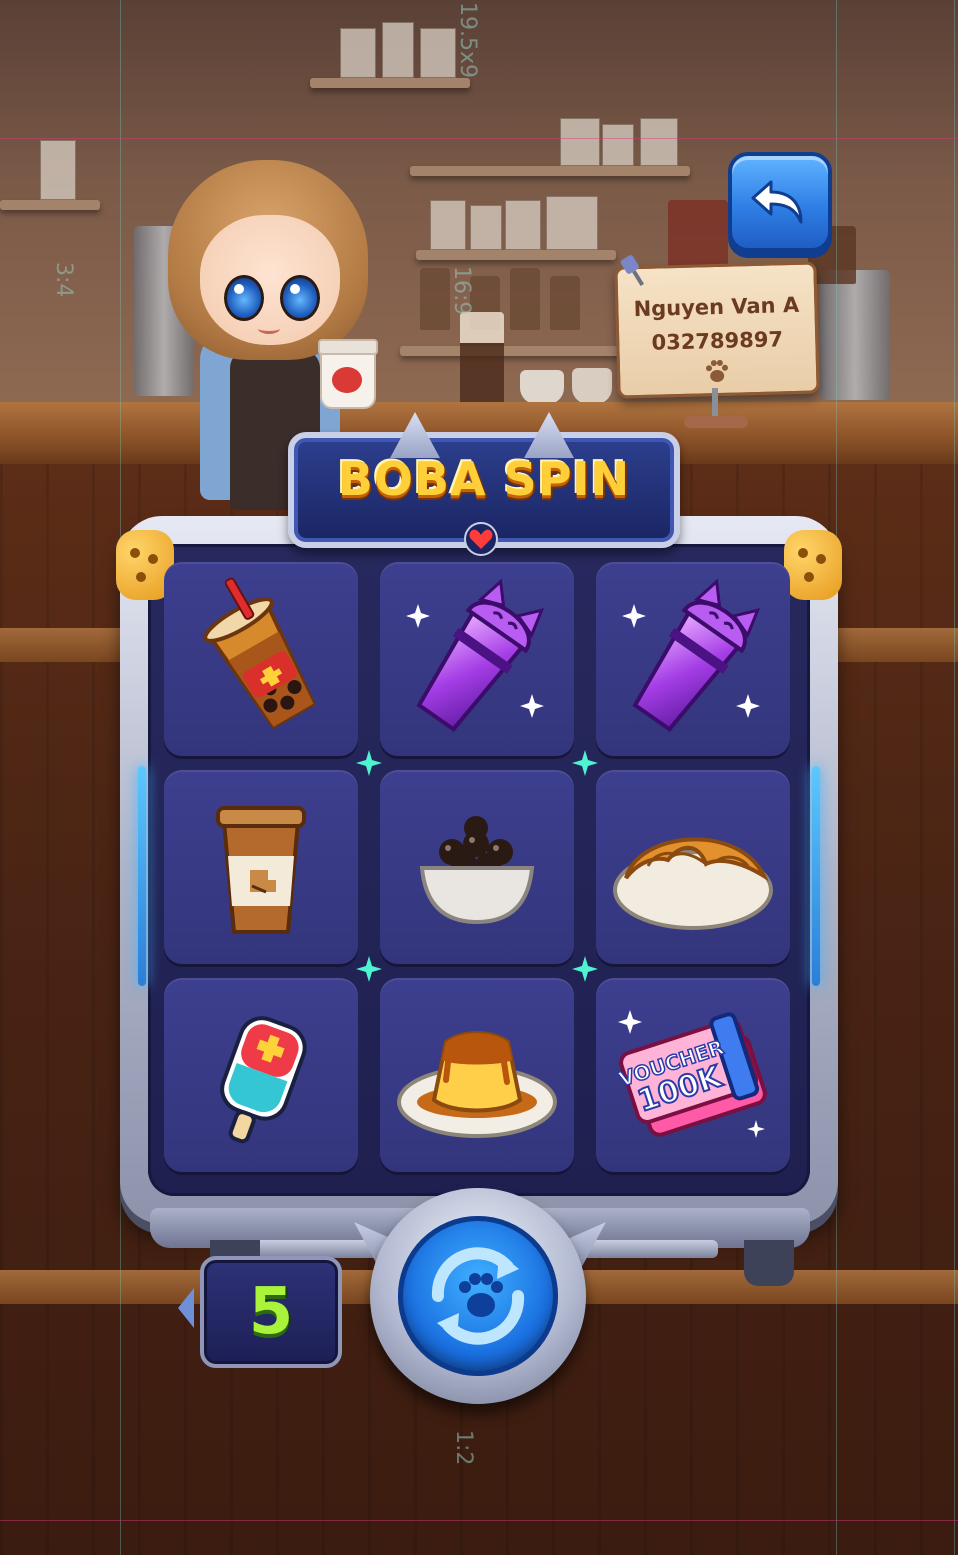 The height and width of the screenshot is (1555, 958). Describe the element at coordinates (716, 307) in the screenshot. I see `player-name: Nguyen Van A` at that location.